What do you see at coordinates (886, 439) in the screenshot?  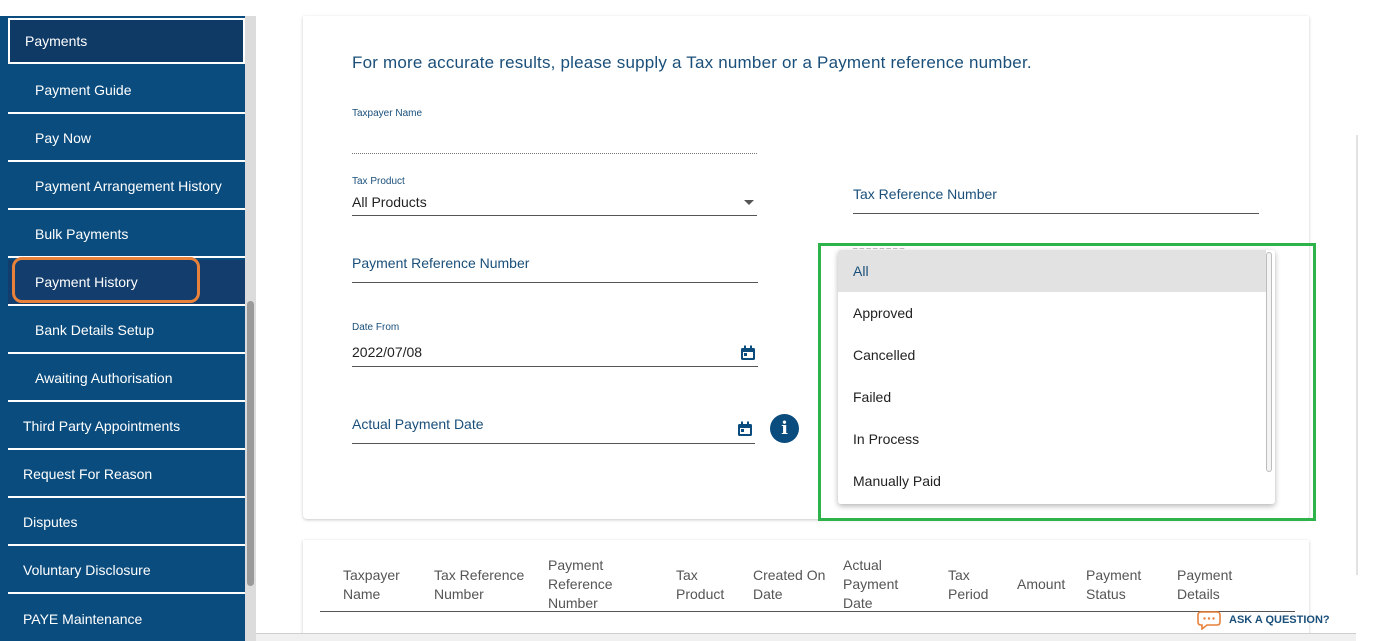 I see `dropdown-option-label: In Process` at bounding box center [886, 439].